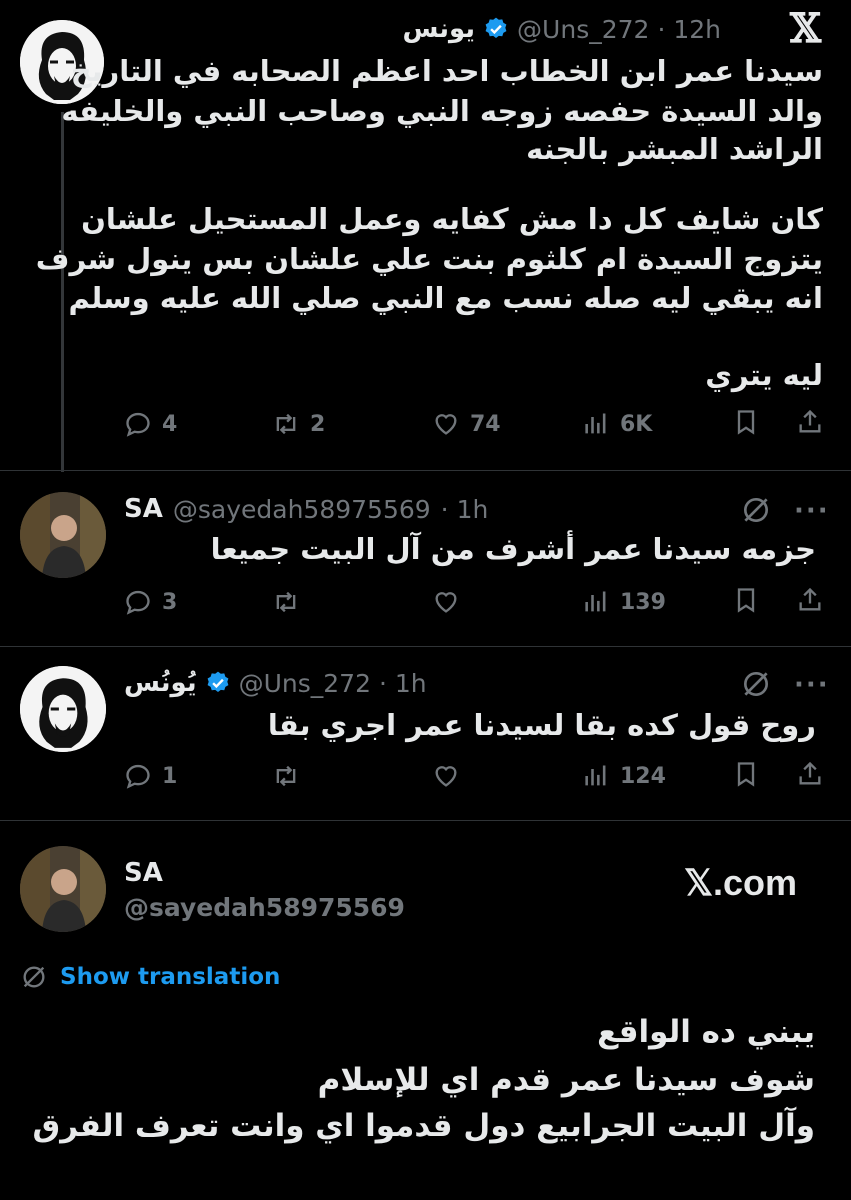 This screenshot has height=1200, width=851. I want to click on post2-time: · 1h, so click(465, 509).